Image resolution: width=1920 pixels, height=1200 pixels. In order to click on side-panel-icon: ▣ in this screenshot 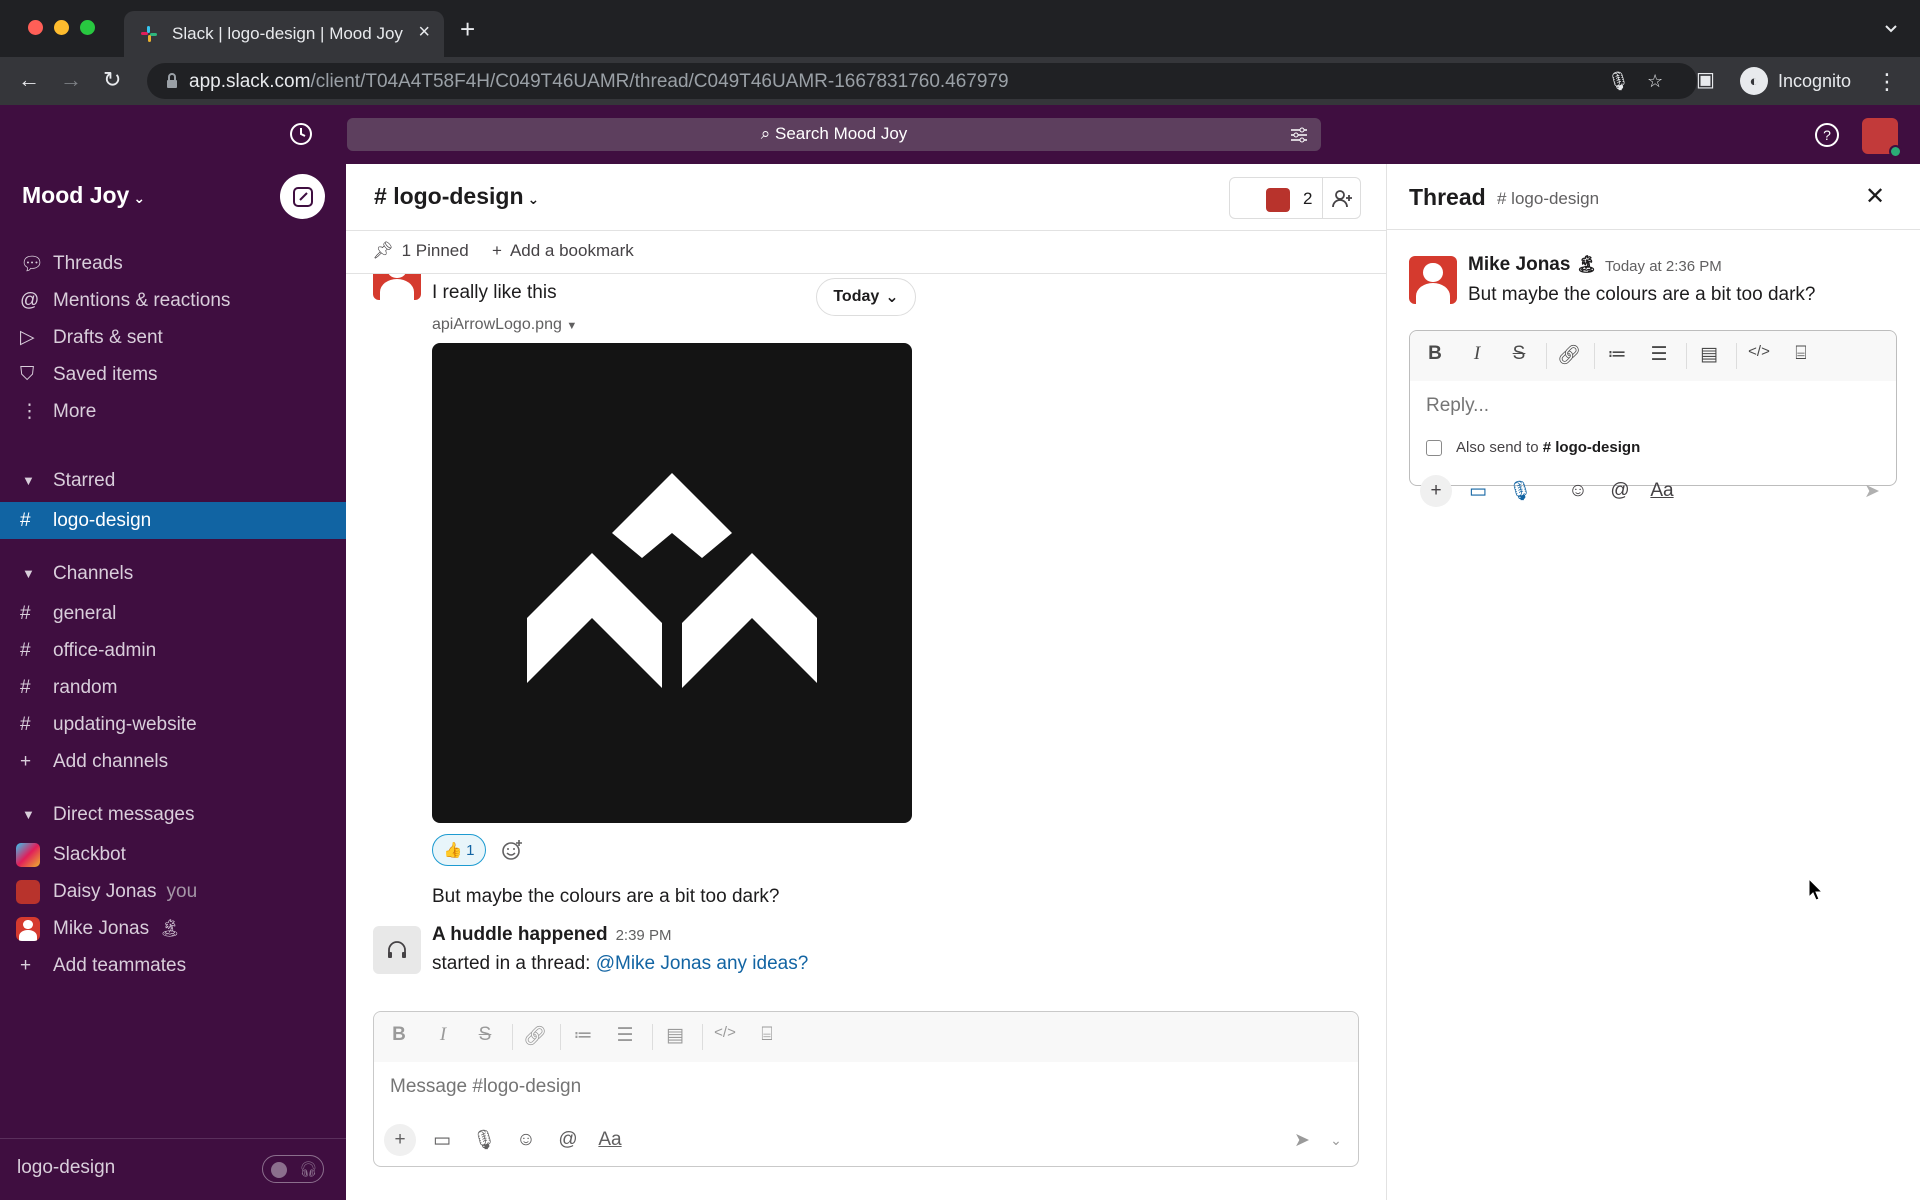, I will do `click(1705, 79)`.